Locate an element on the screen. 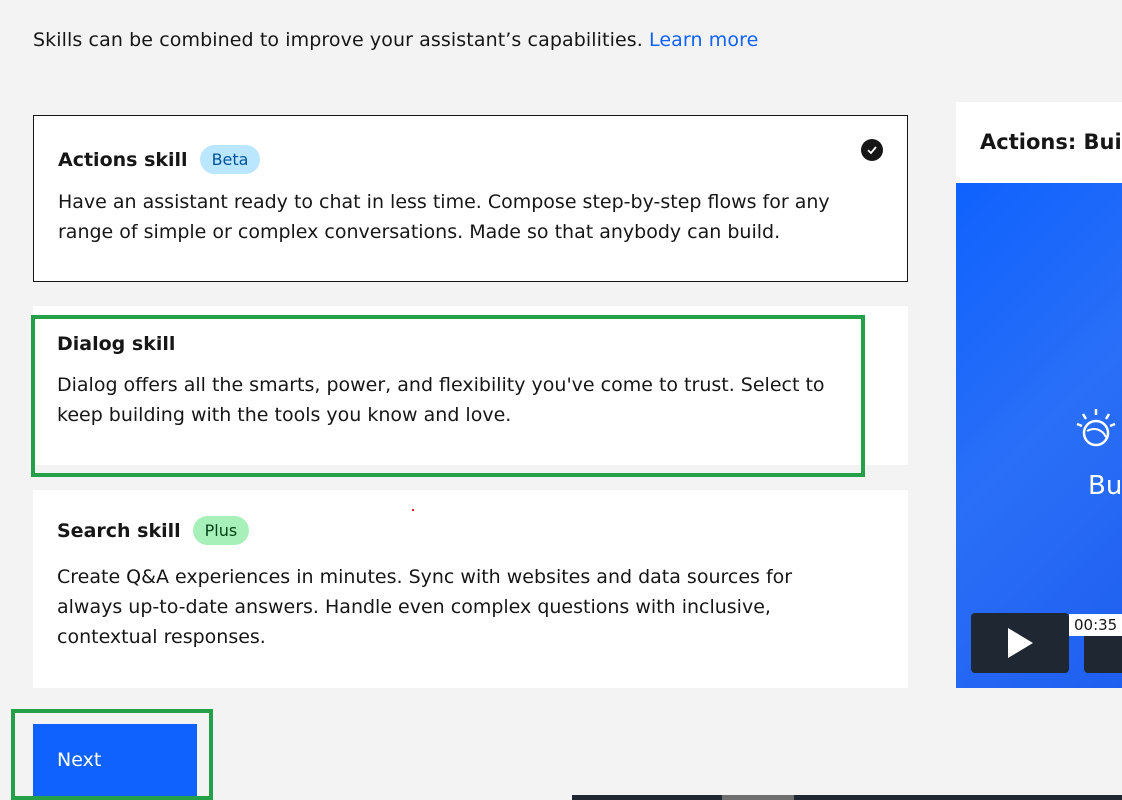 The height and width of the screenshot is (800, 1122). actions-skill-title: Actions skill is located at coordinates (123, 159).